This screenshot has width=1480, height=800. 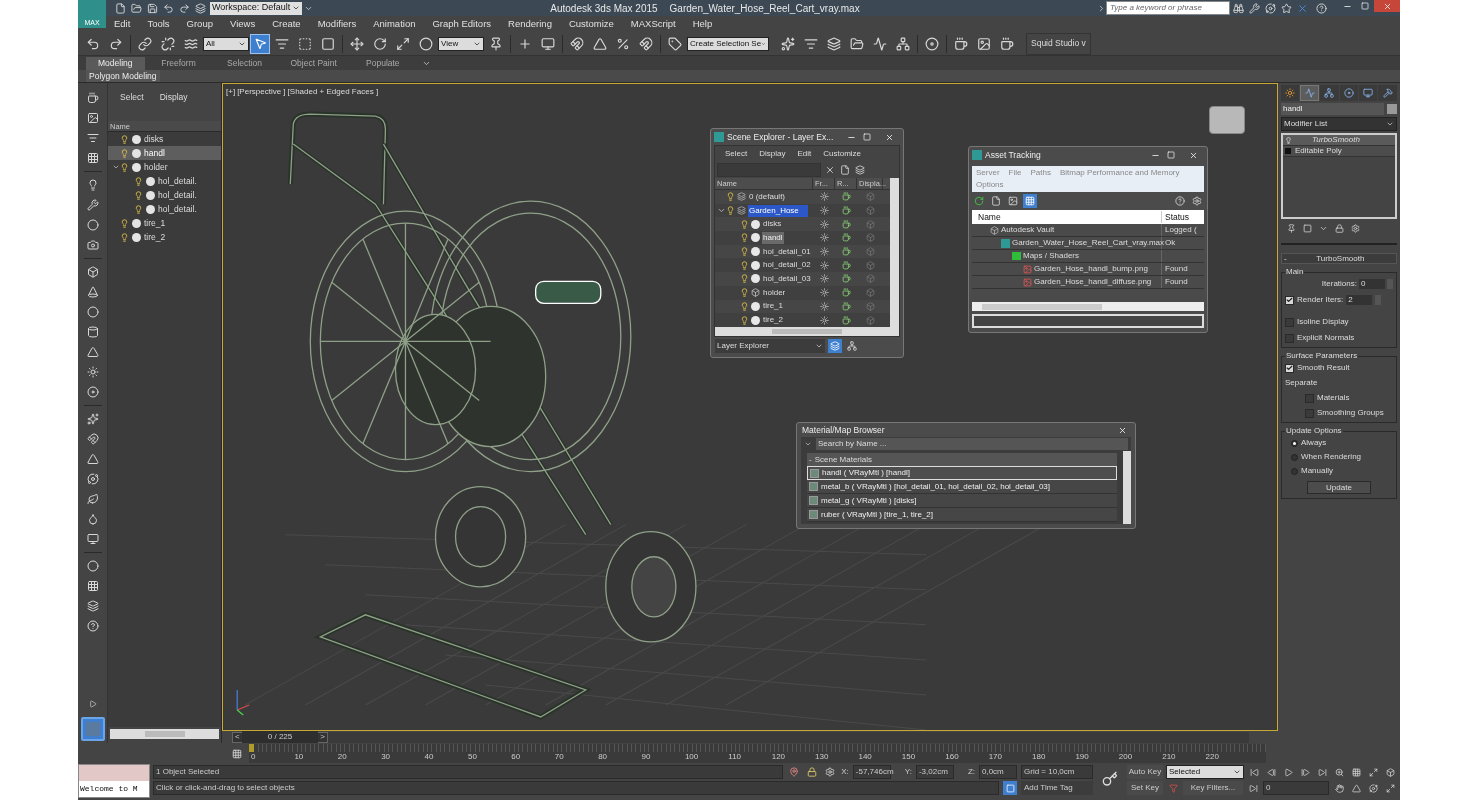 What do you see at coordinates (653, 24) in the screenshot?
I see `menu-item: MAXScript` at bounding box center [653, 24].